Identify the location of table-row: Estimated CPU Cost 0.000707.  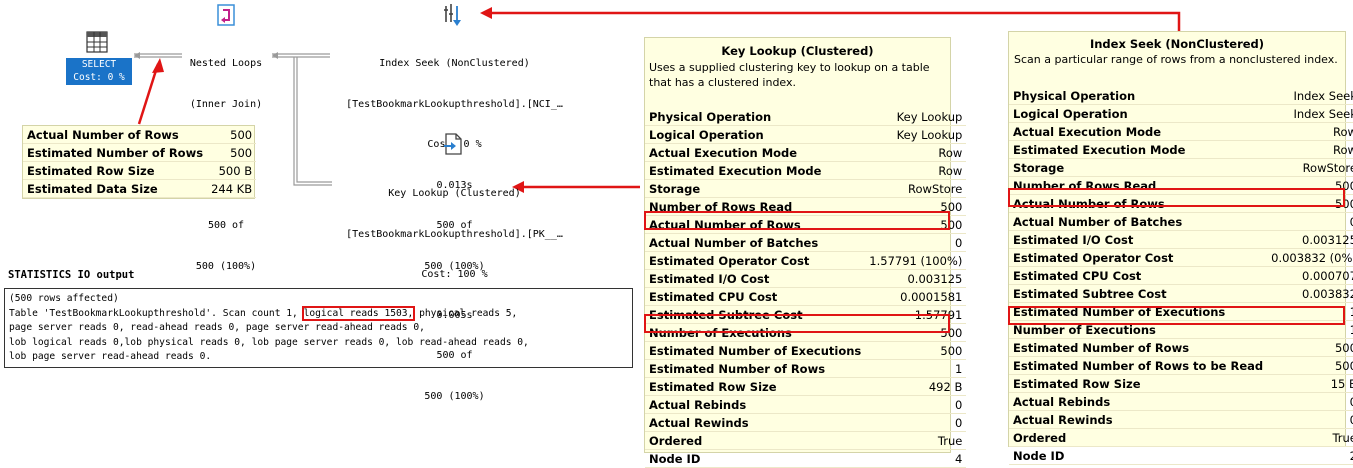
(1181, 275).